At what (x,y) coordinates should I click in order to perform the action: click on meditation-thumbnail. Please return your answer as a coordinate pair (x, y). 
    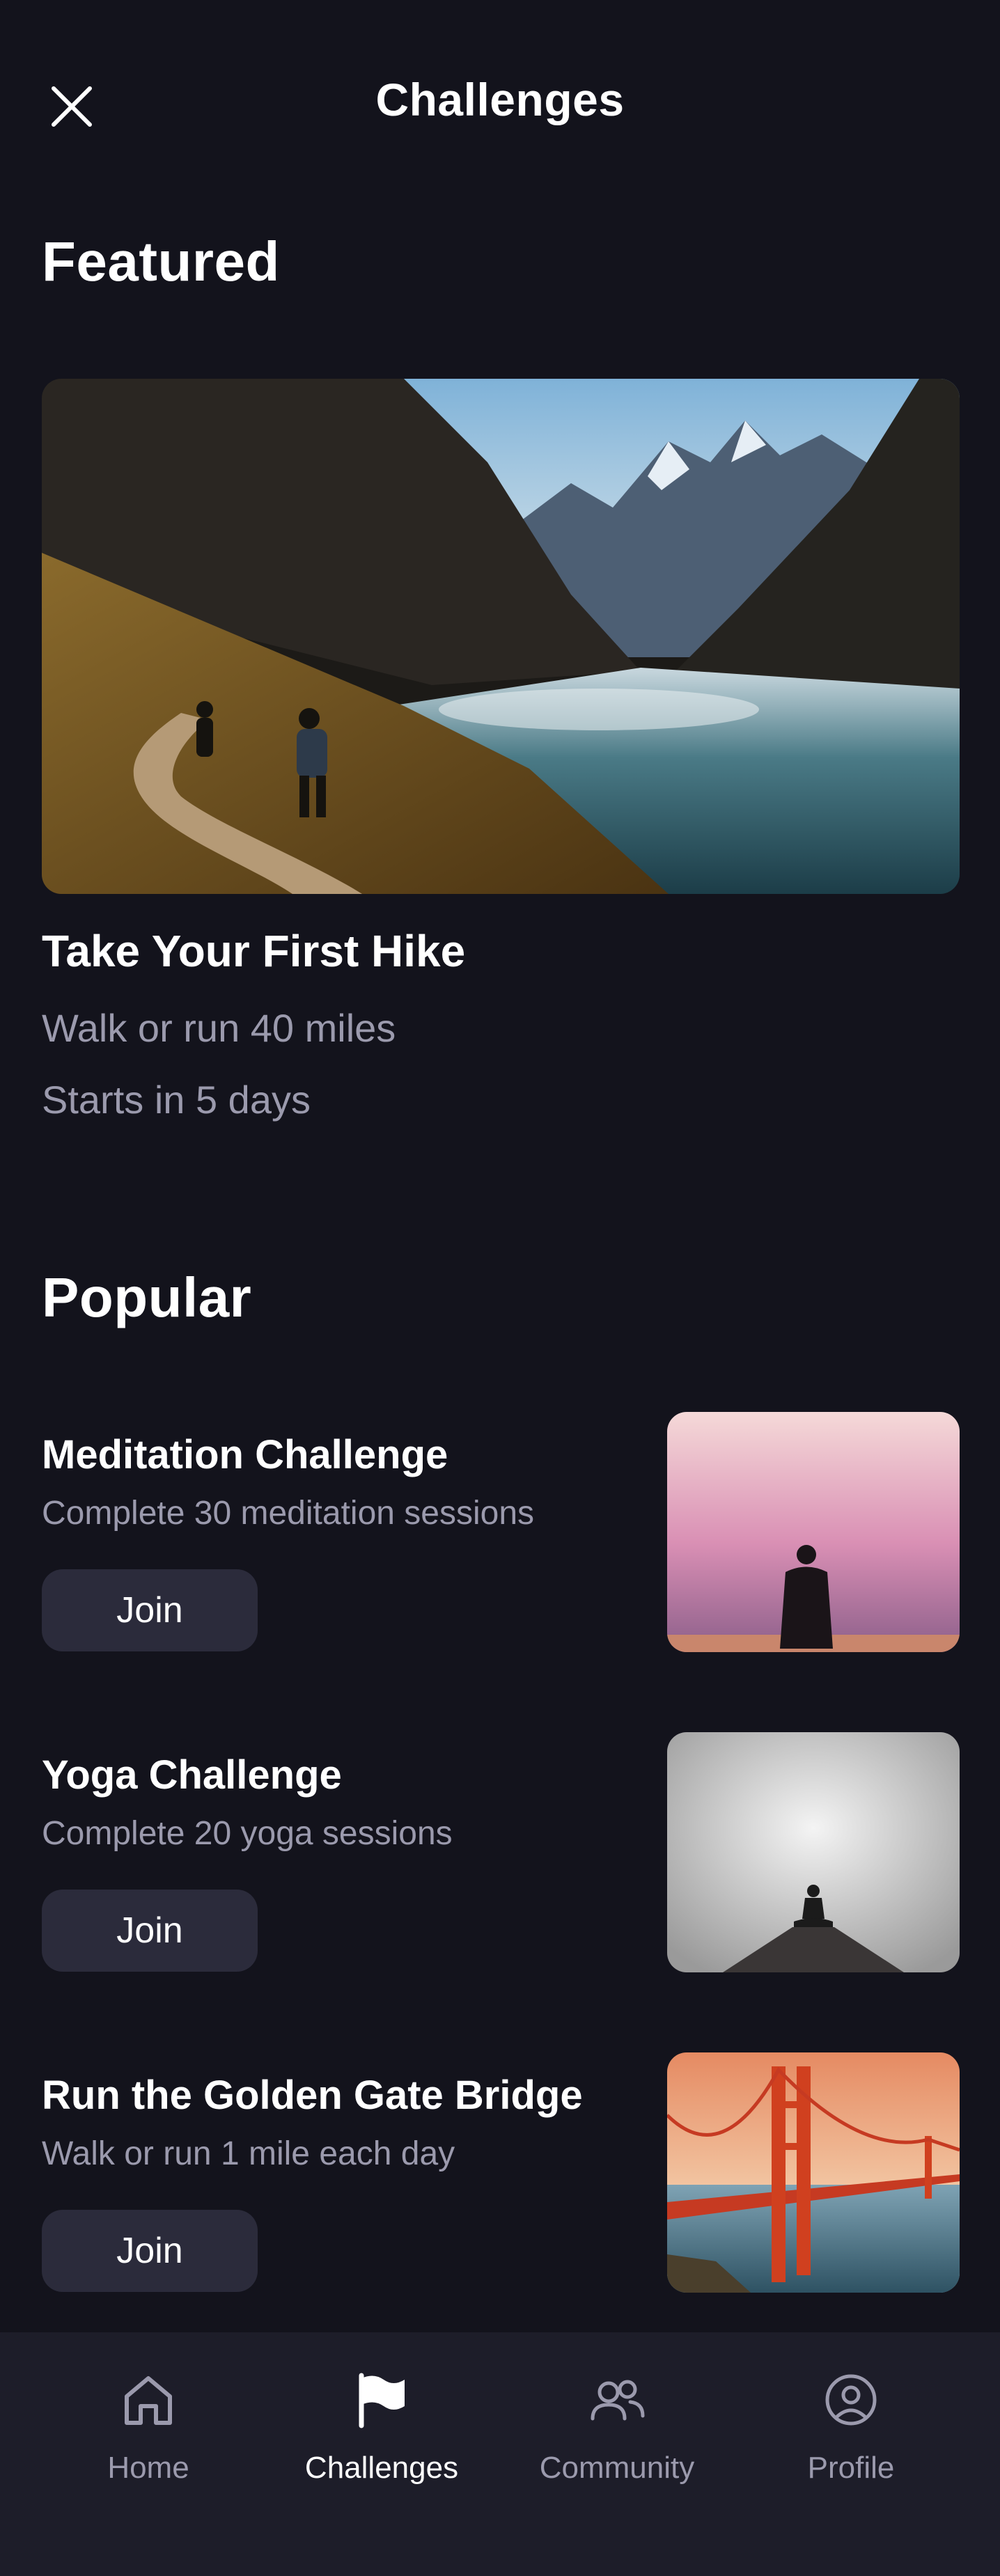
    Looking at the image, I should click on (813, 1532).